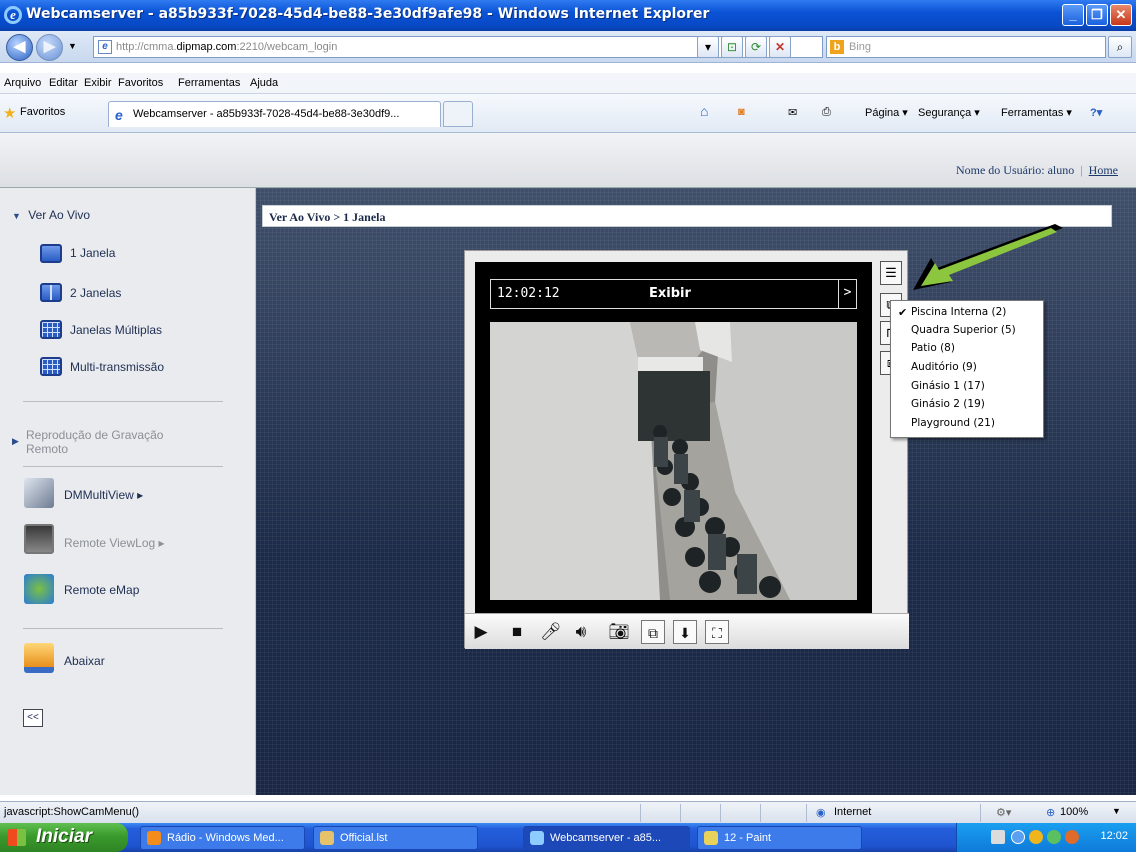 The height and width of the screenshot is (852, 1136). Describe the element at coordinates (63, 83) in the screenshot. I see `menu-editar: Editar` at that location.